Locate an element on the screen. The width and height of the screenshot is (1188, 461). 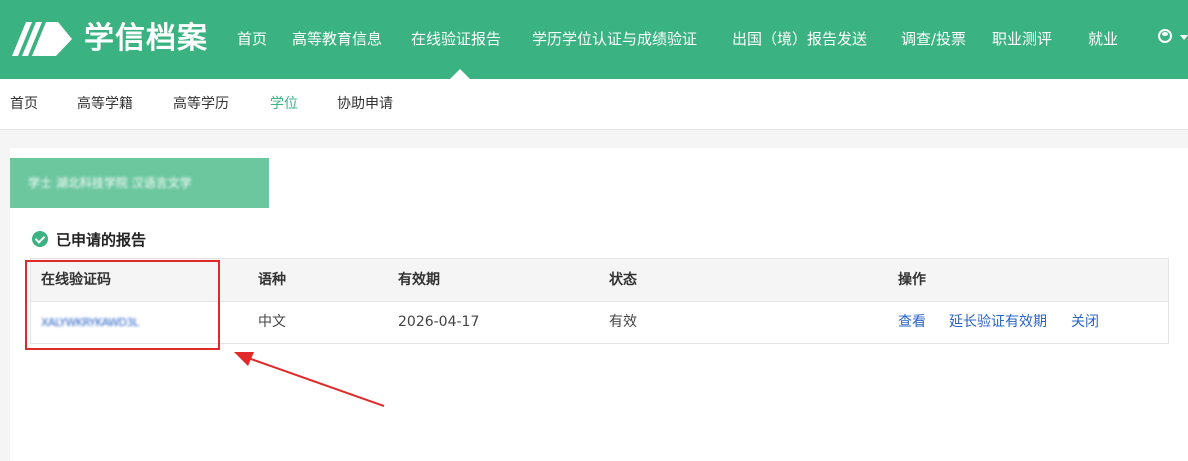
chevron-down-icon is located at coordinates (1184, 37).